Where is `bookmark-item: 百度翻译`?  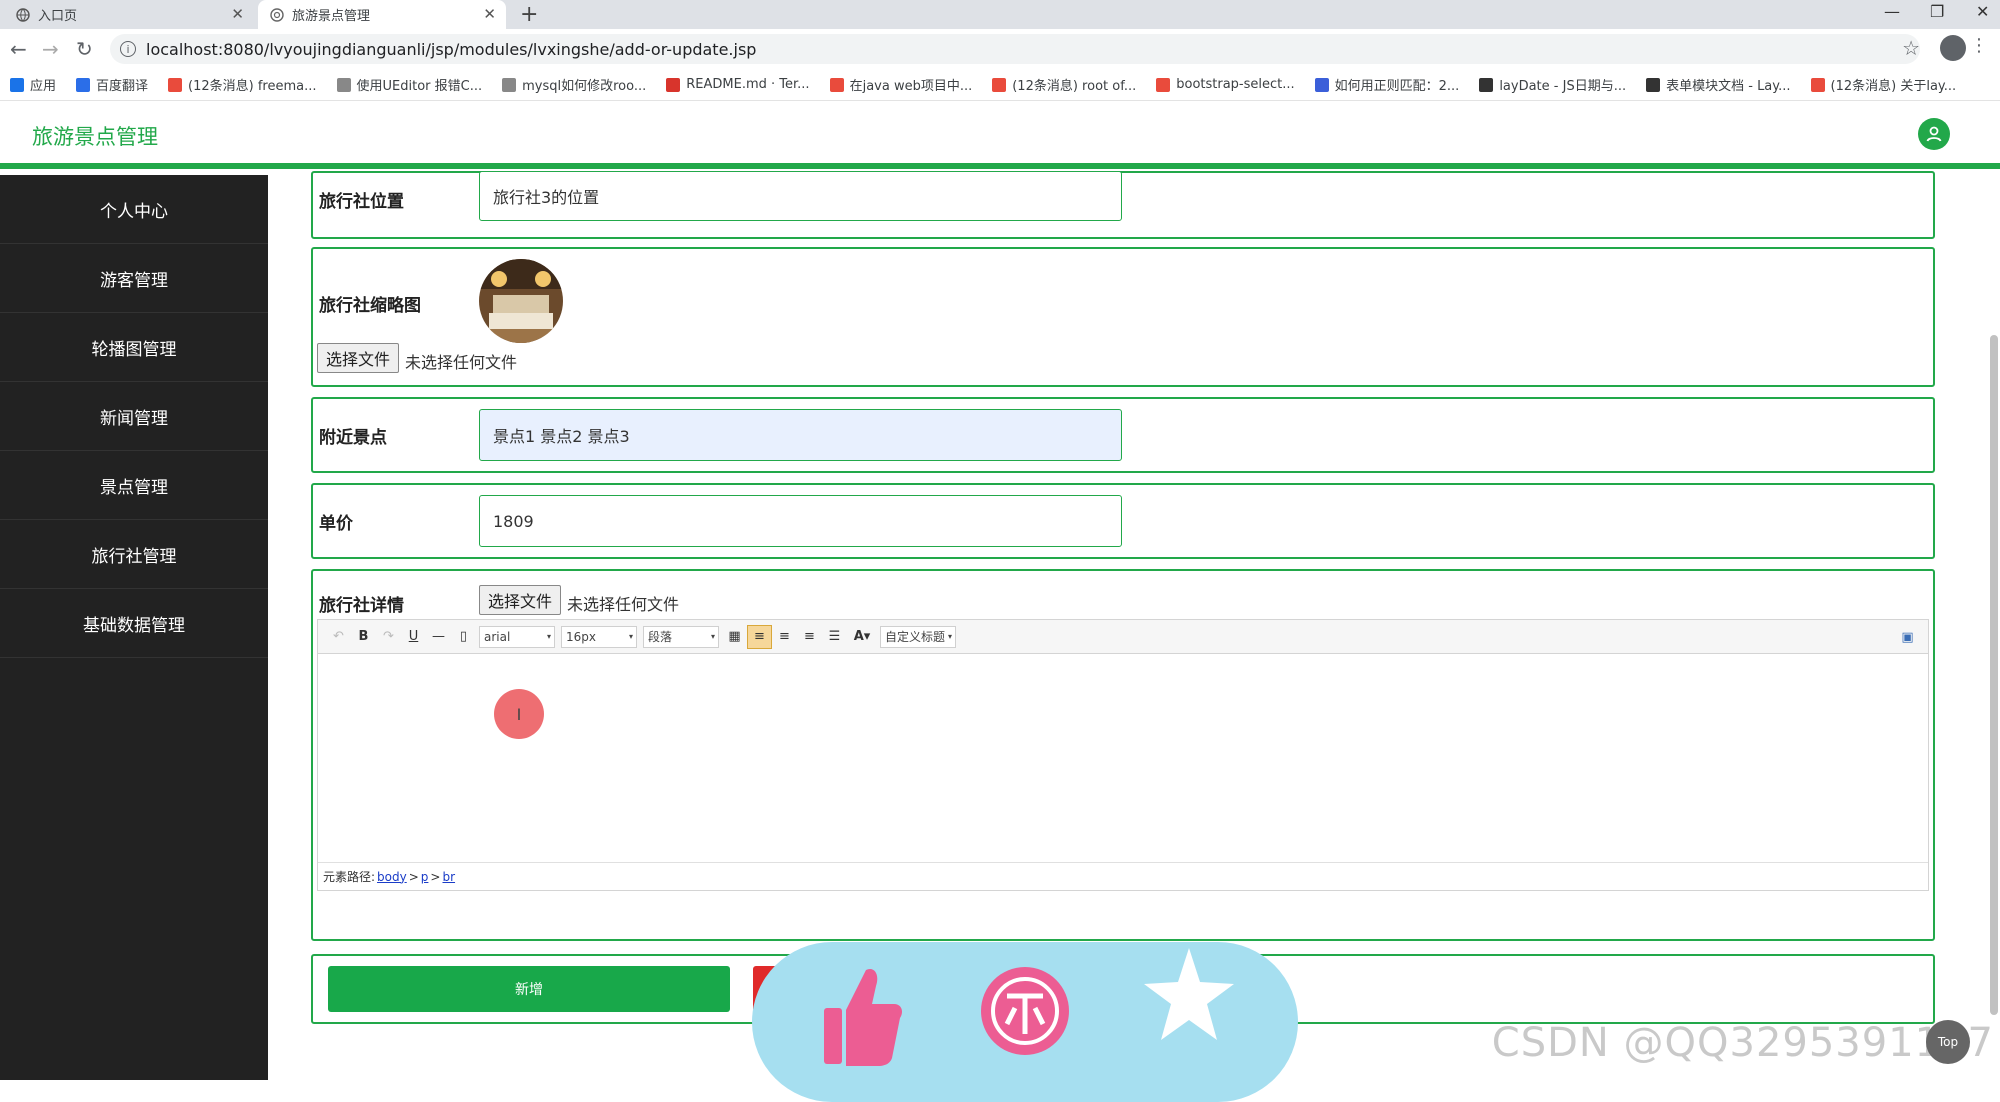
bookmark-item: 百度翻译 is located at coordinates (112, 84).